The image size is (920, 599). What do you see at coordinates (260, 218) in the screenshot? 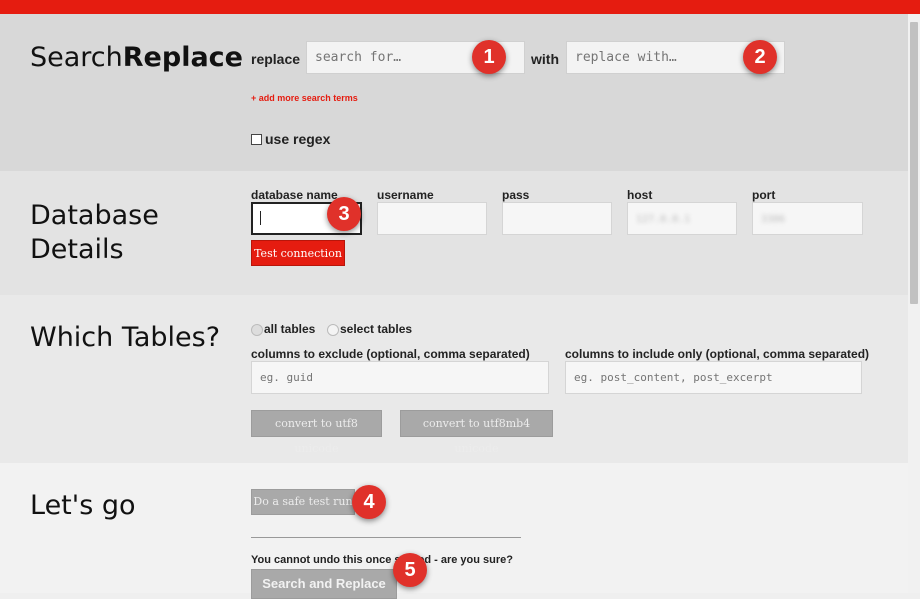
I see `text-caret` at bounding box center [260, 218].